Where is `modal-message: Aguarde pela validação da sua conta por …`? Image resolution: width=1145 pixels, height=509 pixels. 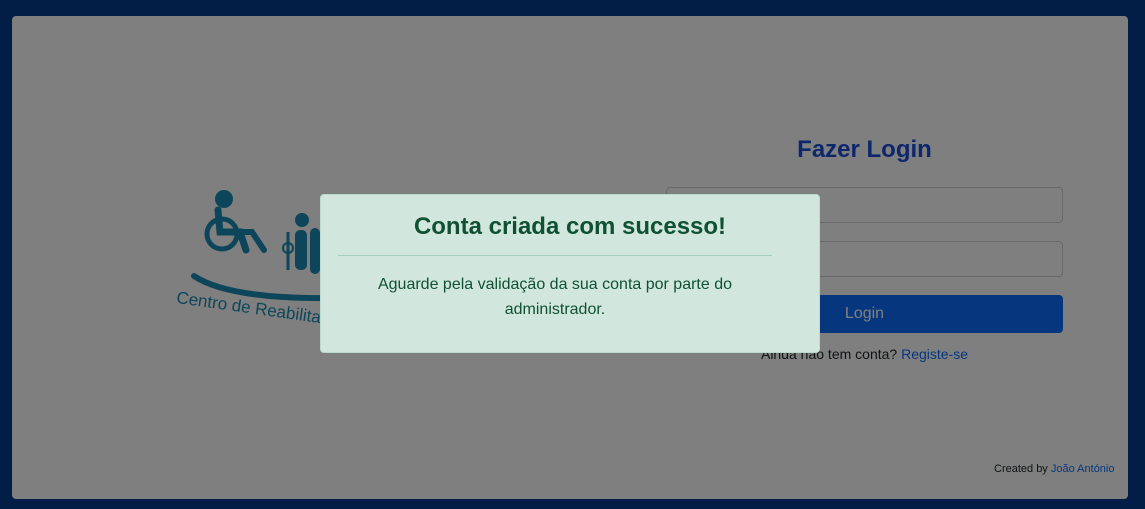 modal-message: Aguarde pela validação da sua conta por … is located at coordinates (555, 297).